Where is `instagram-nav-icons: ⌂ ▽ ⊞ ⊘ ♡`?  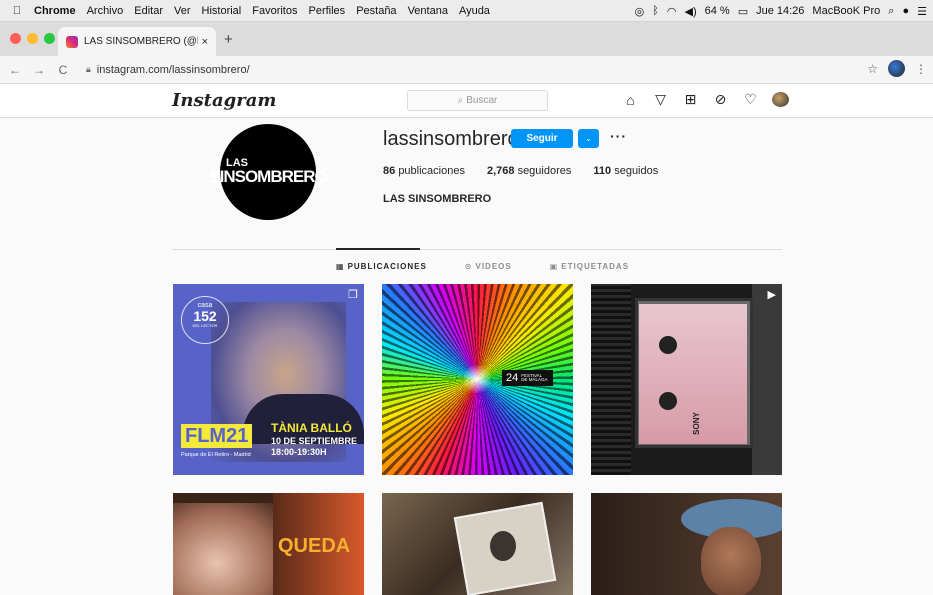 instagram-nav-icons: ⌂ ▽ ⊞ ⊘ ♡ is located at coordinates (705, 99).